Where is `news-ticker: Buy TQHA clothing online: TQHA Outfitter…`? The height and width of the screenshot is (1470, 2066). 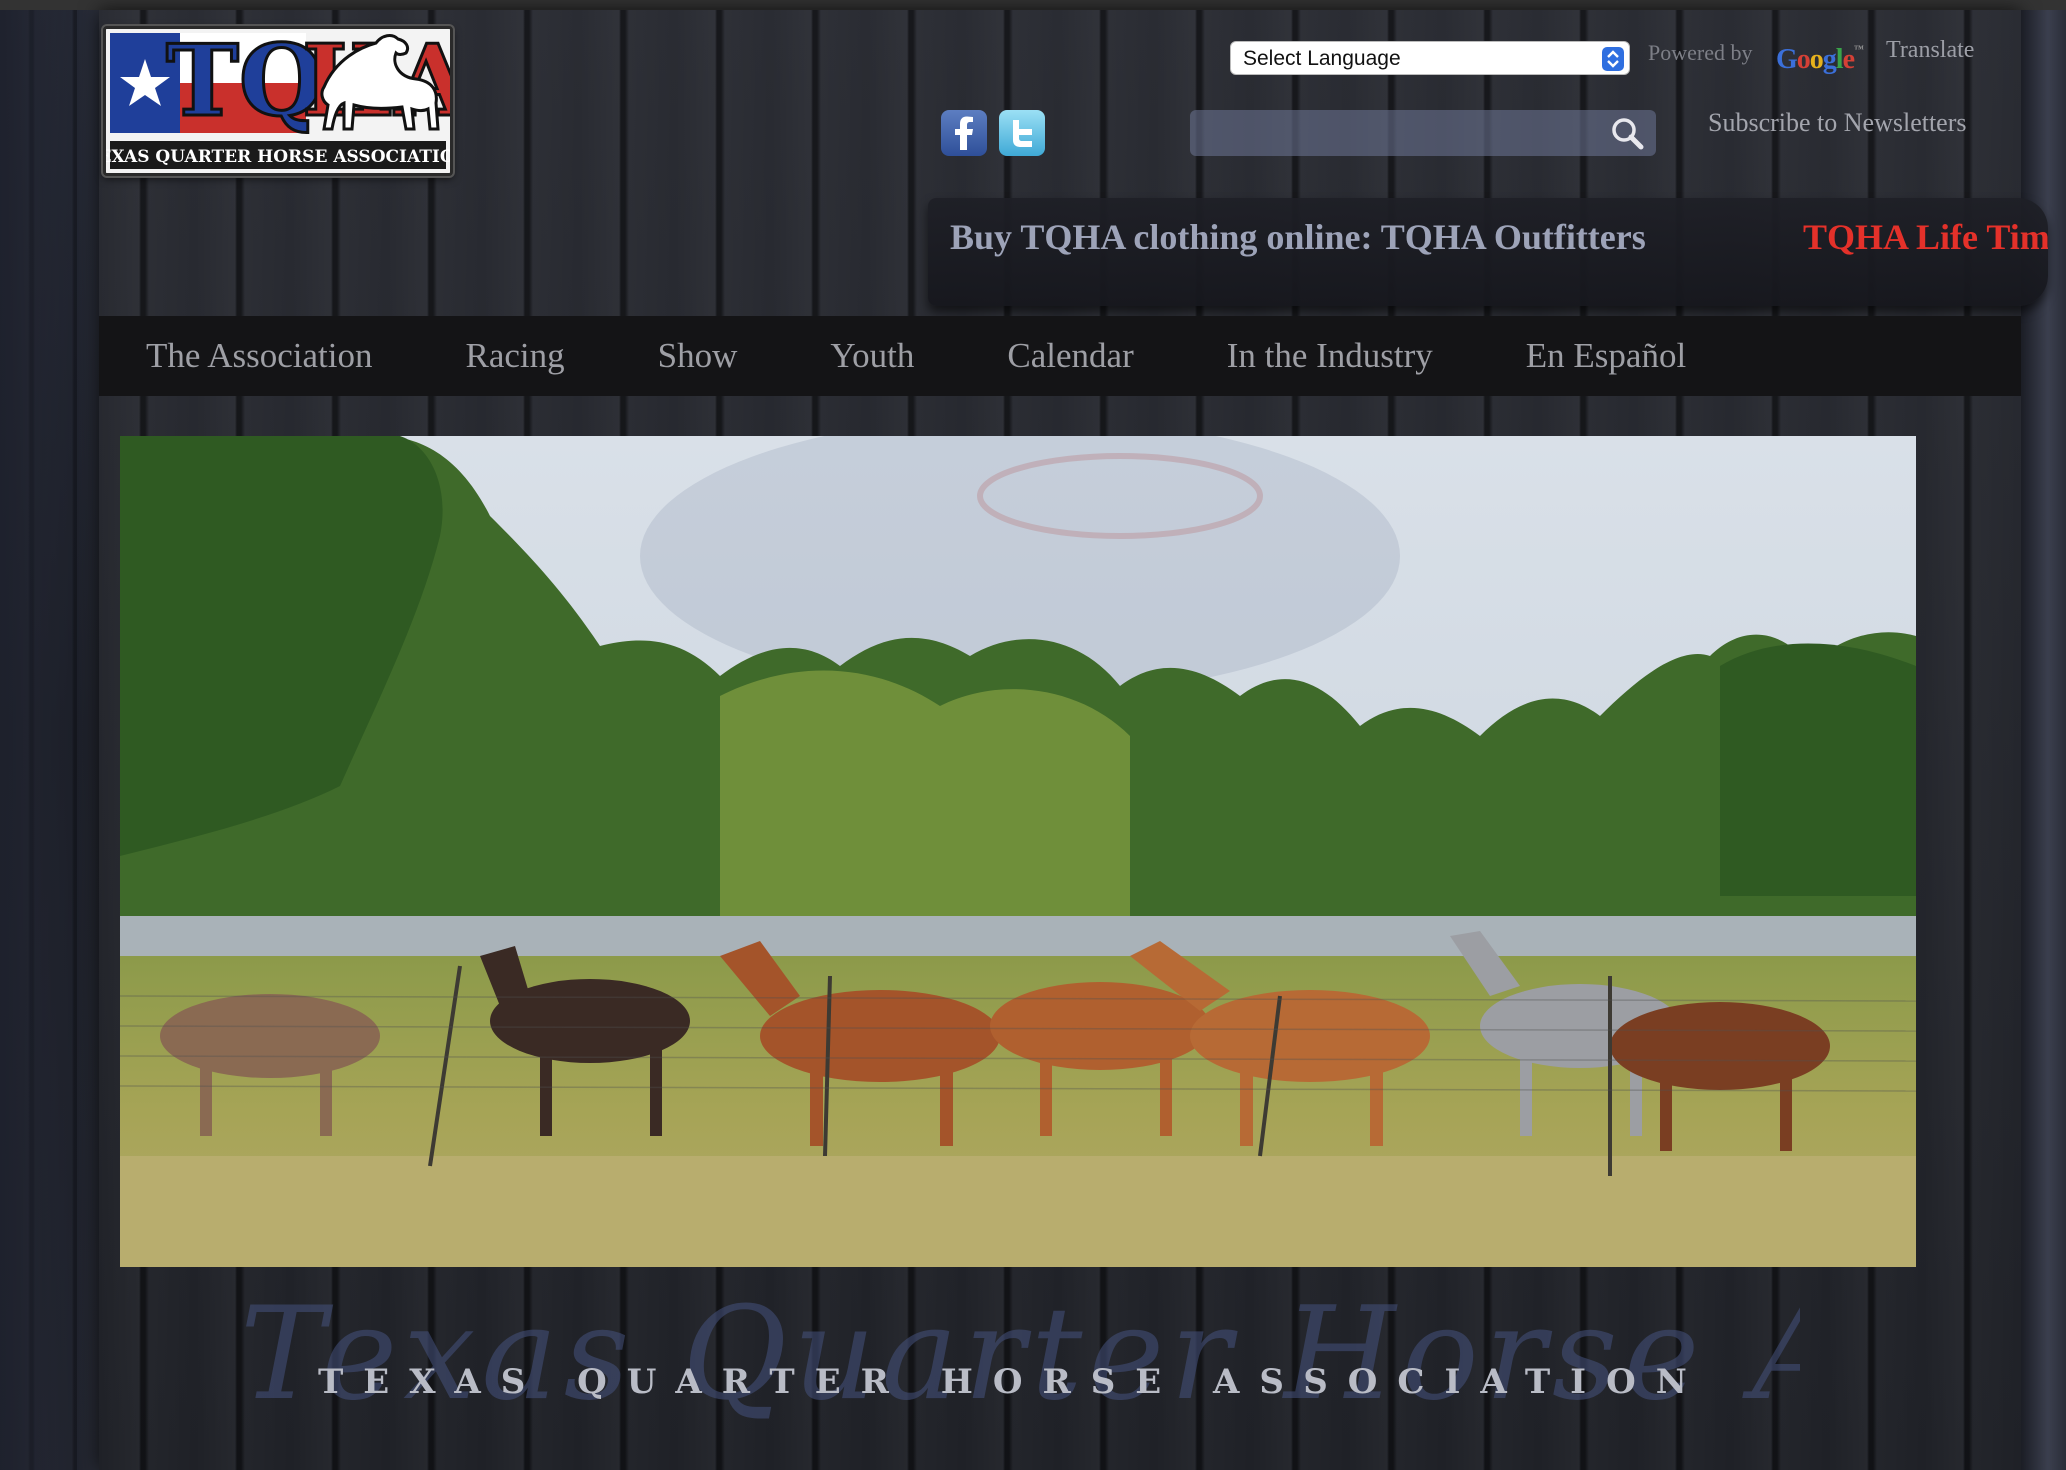
news-ticker: Buy TQHA clothing online: TQHA Outfitter… is located at coordinates (1488, 252).